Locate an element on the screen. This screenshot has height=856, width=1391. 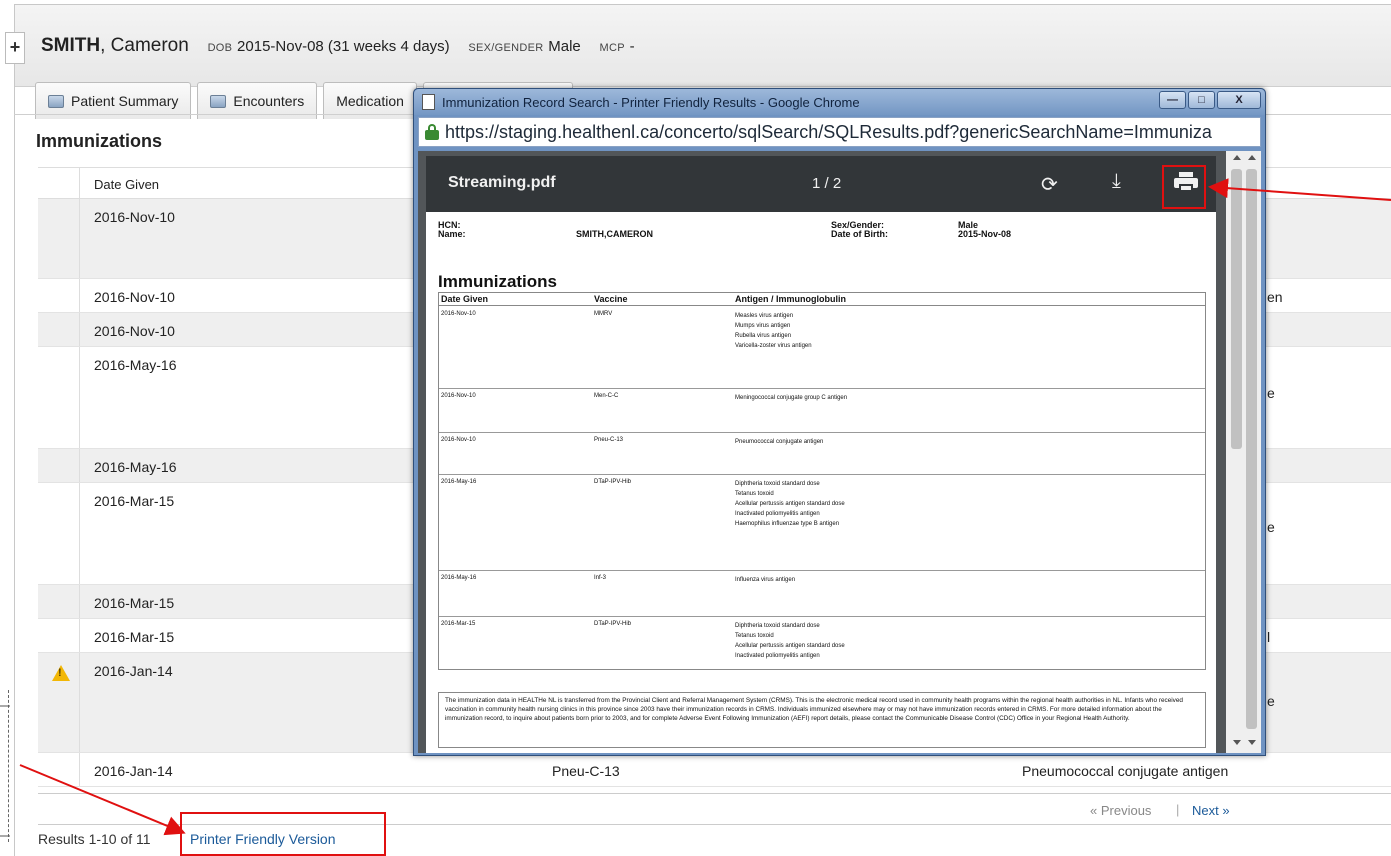
pdf-filename: Streaming.pdf is located at coordinates (502, 182).